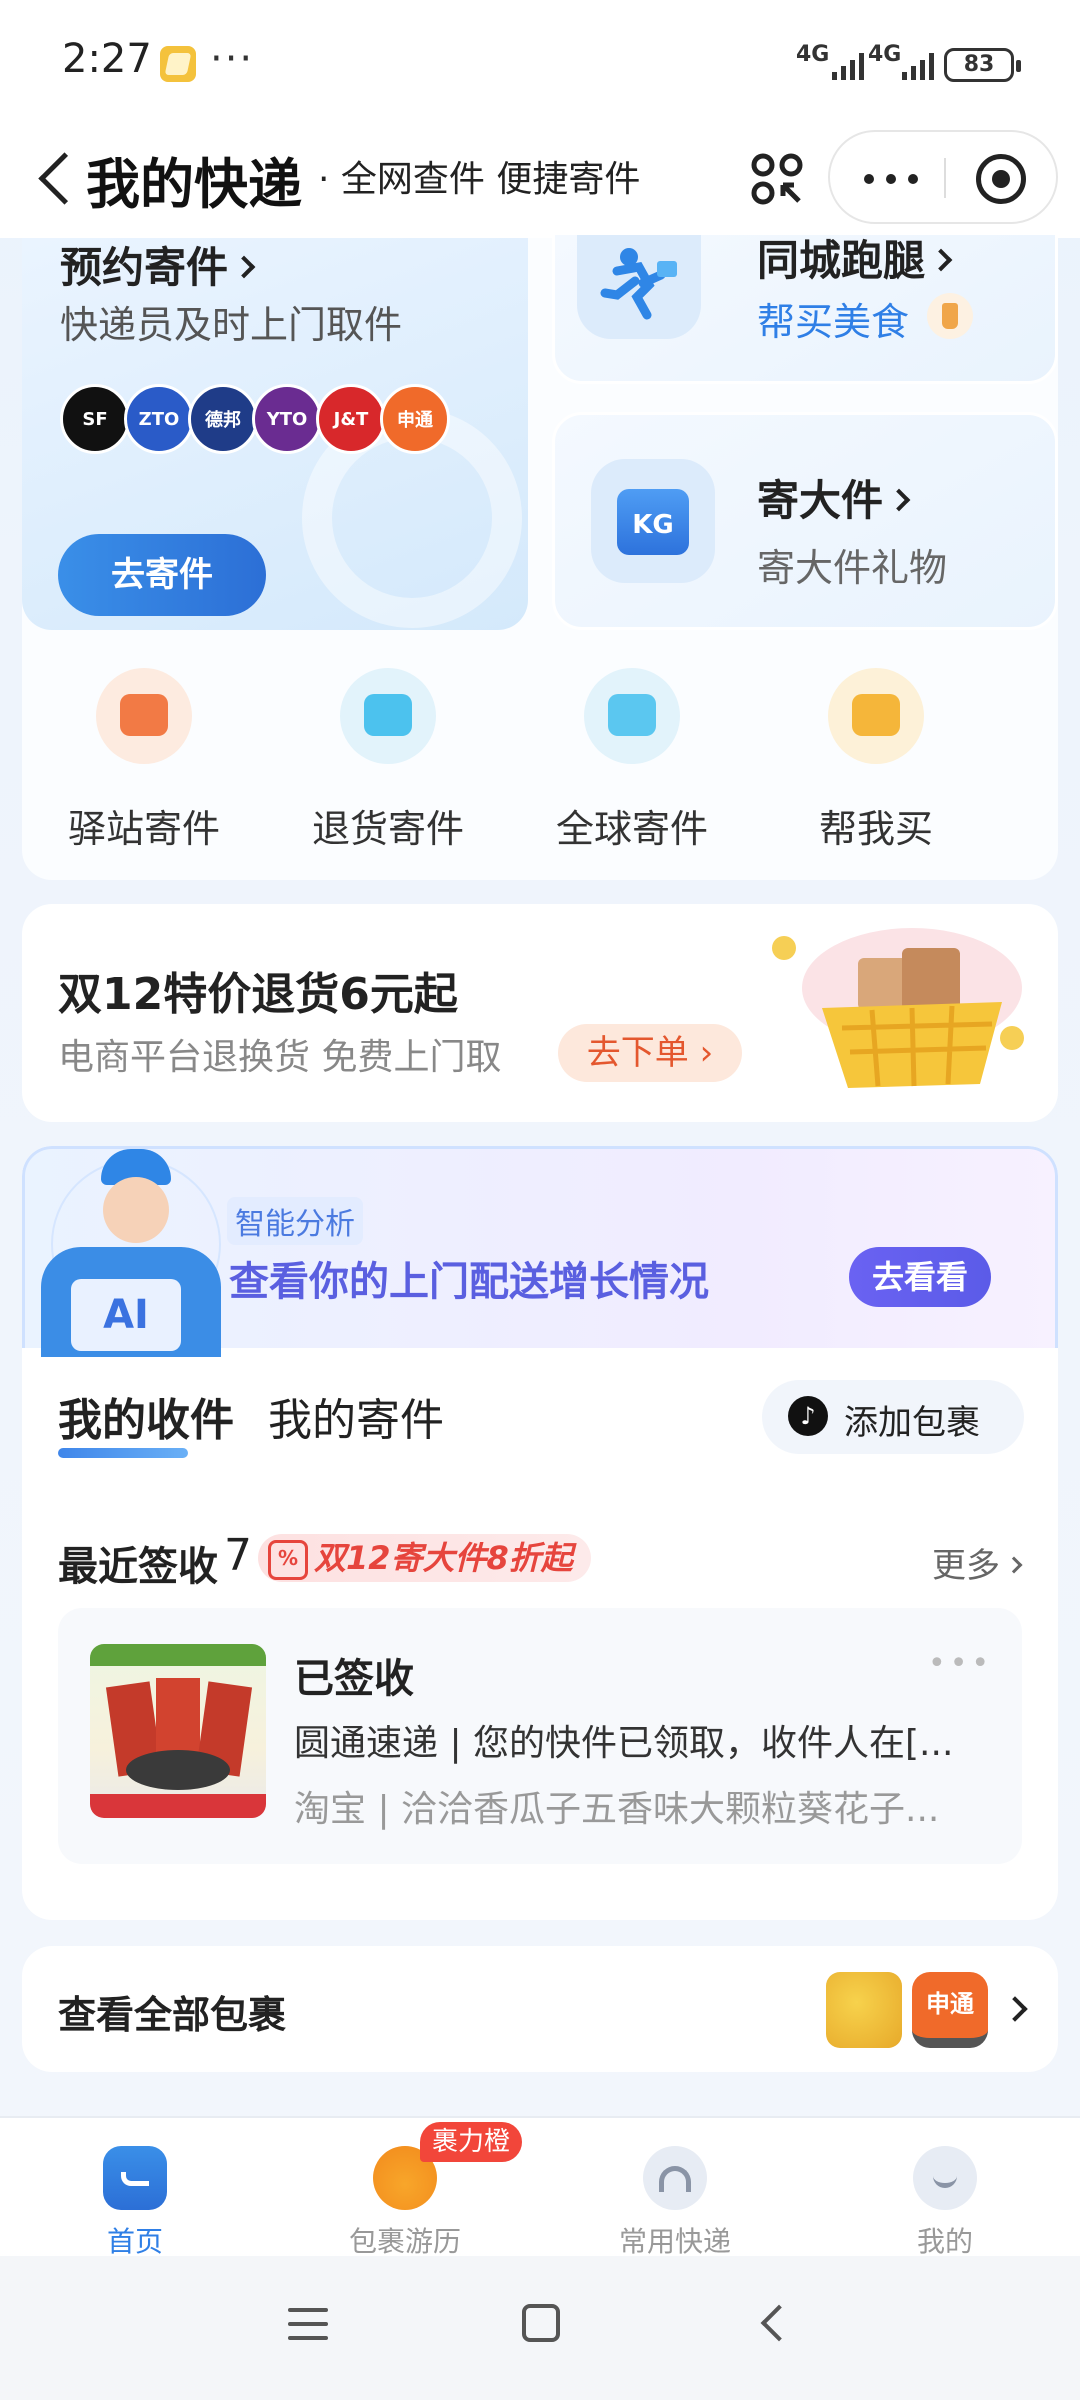  Describe the element at coordinates (387, 829) in the screenshot. I see `quick-label: 退货寄件` at that location.